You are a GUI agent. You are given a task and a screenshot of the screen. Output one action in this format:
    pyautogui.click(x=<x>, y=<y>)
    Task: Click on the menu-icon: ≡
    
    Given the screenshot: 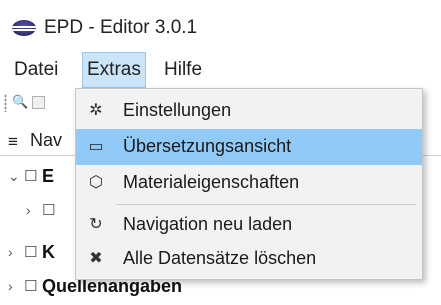 What is the action you would take?
    pyautogui.click(x=13, y=142)
    